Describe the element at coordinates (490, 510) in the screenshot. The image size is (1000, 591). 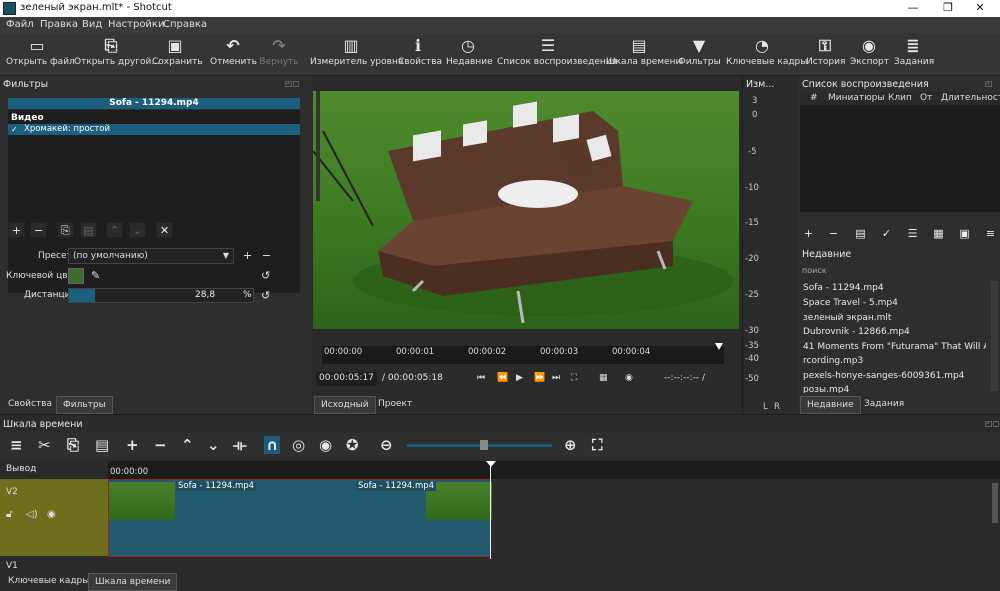
I see `timeline-playhead` at that location.